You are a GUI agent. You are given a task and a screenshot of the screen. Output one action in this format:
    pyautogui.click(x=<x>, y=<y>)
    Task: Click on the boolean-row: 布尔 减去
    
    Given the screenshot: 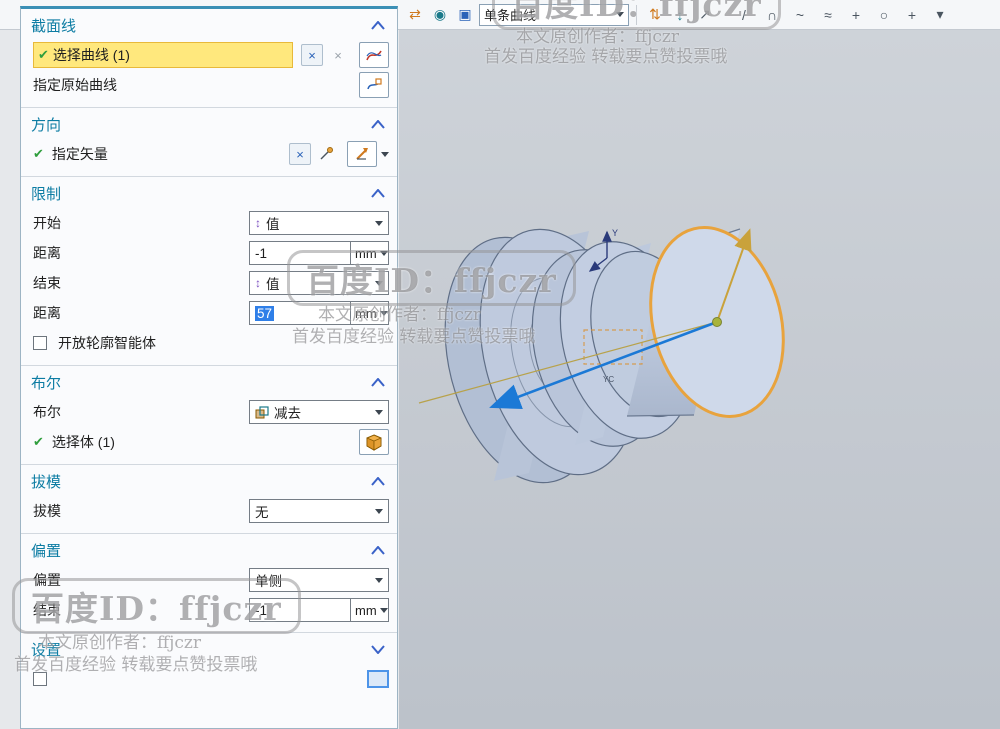 What is the action you would take?
    pyautogui.click(x=209, y=412)
    